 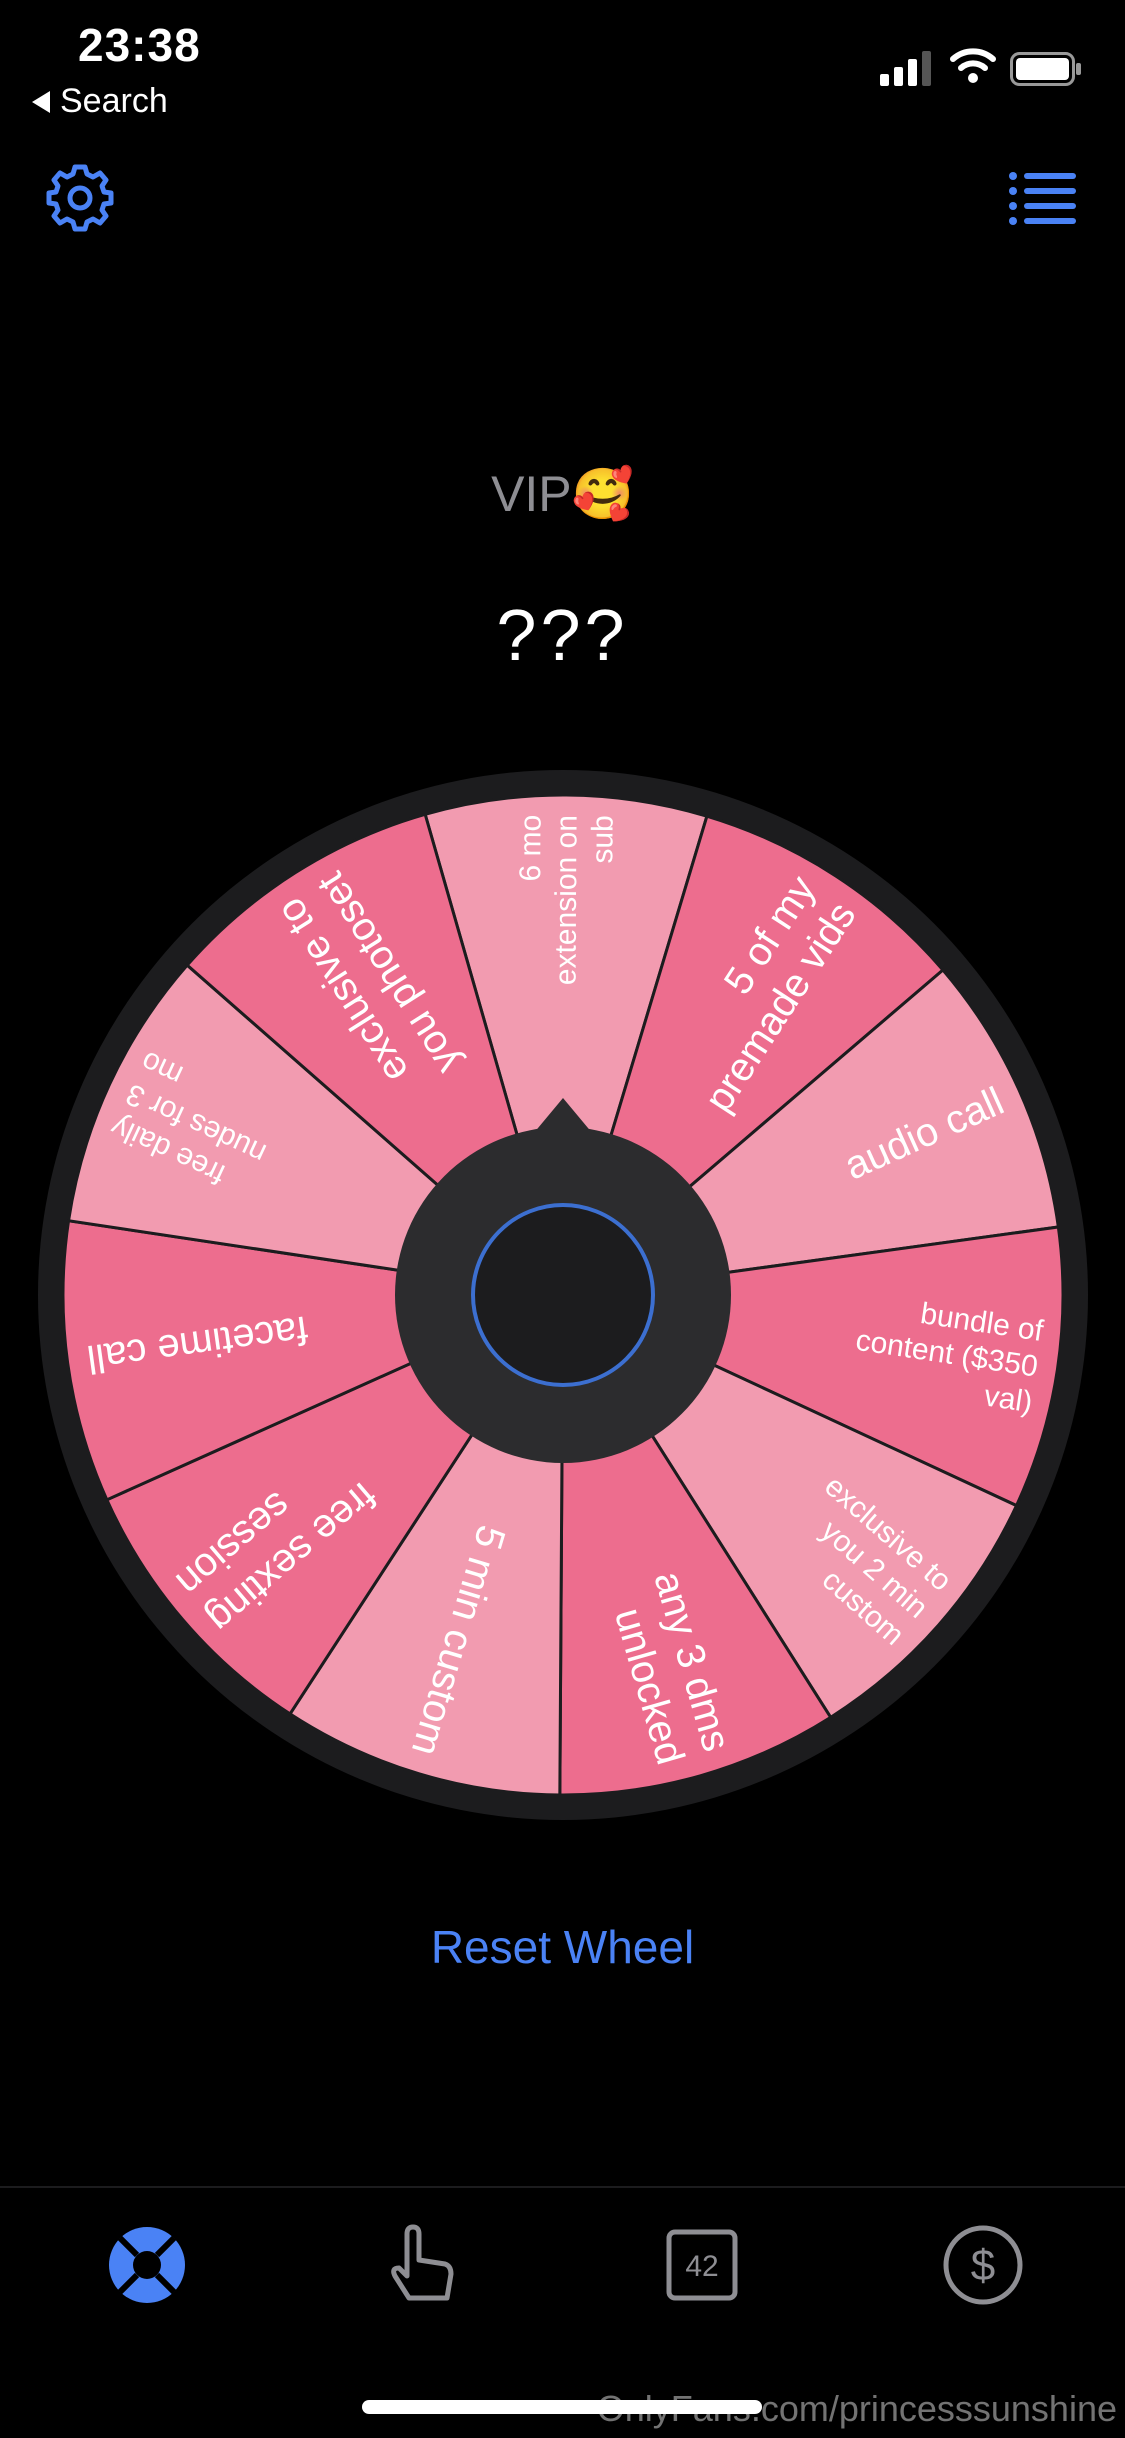 What do you see at coordinates (562, 636) in the screenshot?
I see `spin-result: ???` at bounding box center [562, 636].